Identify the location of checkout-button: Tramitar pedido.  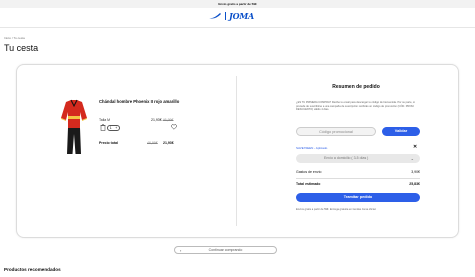
(358, 197).